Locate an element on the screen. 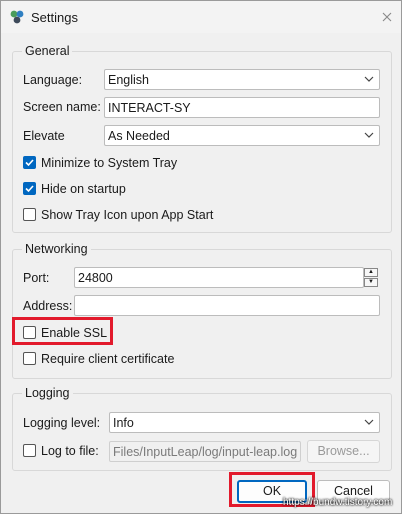 This screenshot has height=514, width=402. language-select: English is located at coordinates (242, 79).